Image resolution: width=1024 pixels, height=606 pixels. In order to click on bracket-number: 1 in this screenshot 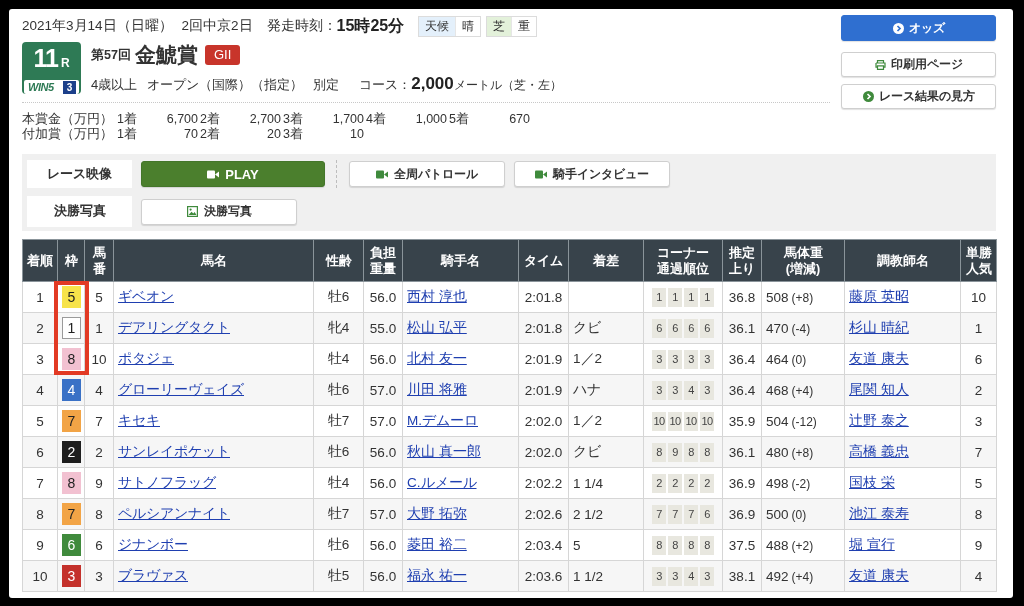, I will do `click(71, 328)`.